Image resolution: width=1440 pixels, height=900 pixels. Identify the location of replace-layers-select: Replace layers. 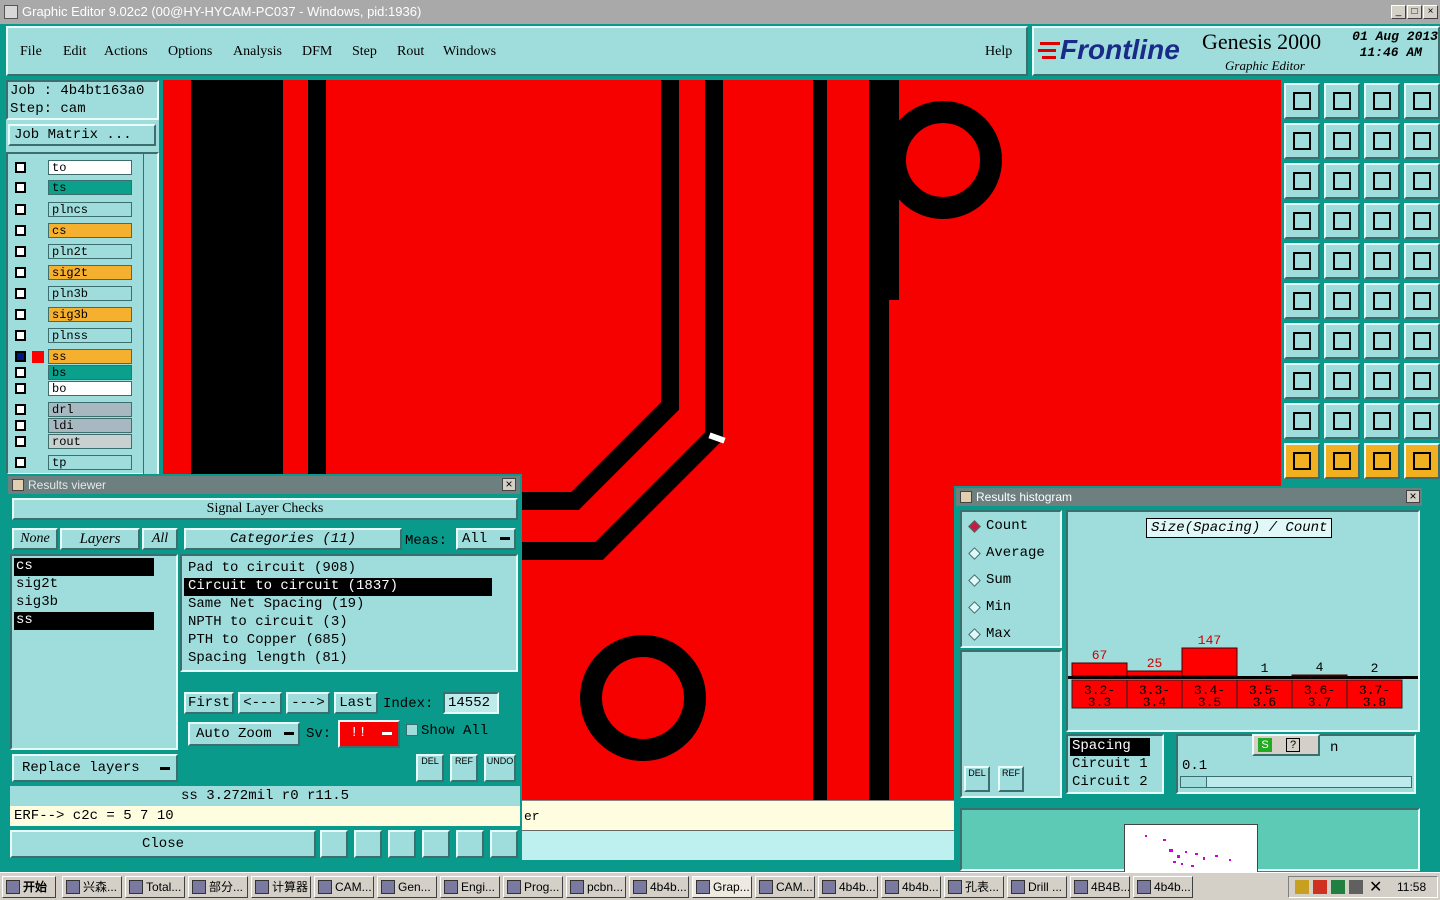
(95, 768).